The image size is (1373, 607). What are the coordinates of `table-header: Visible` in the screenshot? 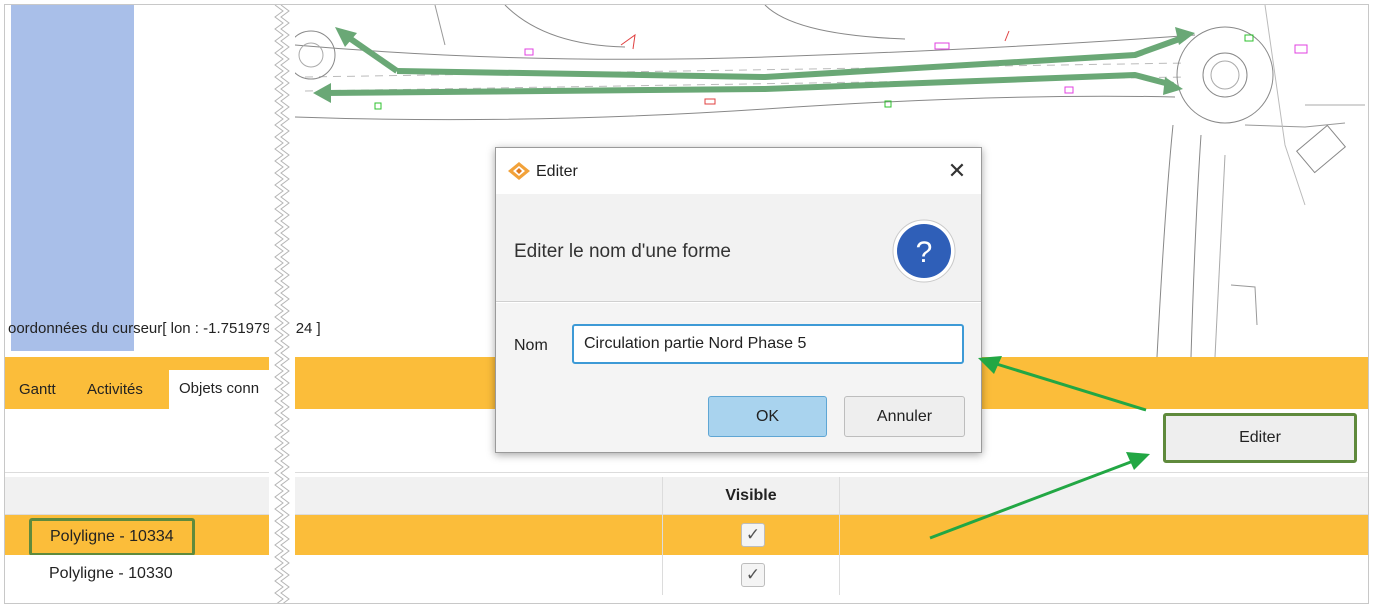 It's located at (686, 496).